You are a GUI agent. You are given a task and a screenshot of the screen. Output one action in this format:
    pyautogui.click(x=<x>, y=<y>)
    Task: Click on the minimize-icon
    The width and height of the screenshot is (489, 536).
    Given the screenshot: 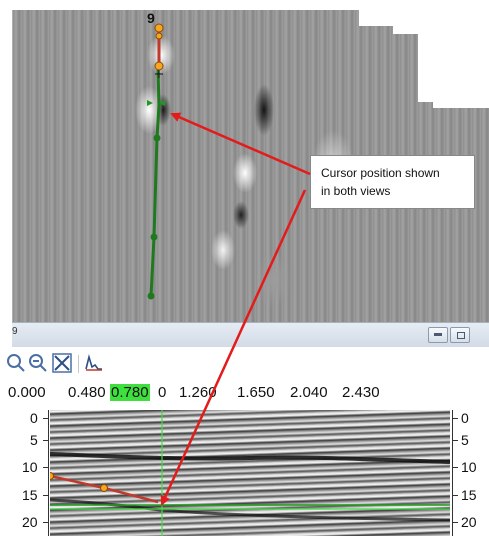 What is the action you would take?
    pyautogui.click(x=438, y=334)
    